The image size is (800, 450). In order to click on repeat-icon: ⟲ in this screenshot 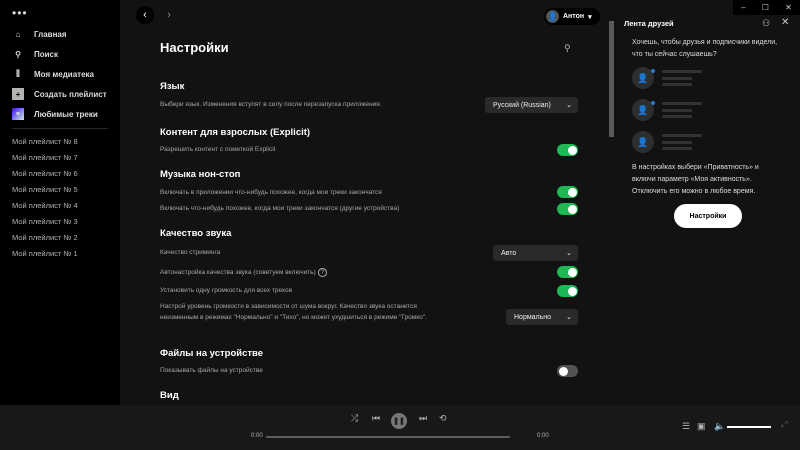, I will do `click(443, 418)`.